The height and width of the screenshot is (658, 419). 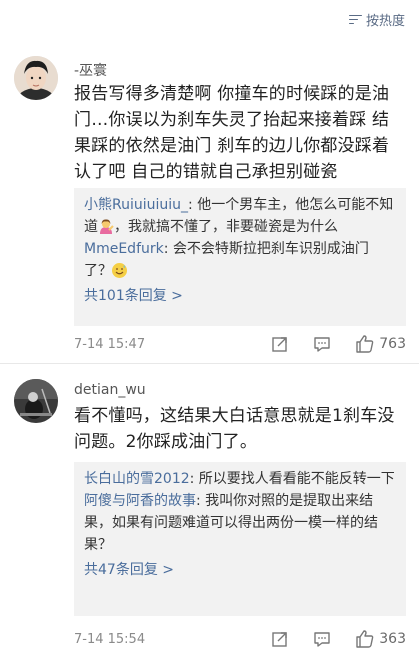 I want to click on reply-text-continued: ，我就搞不懂了，非要碰瓷是为什么, so click(x=226, y=227).